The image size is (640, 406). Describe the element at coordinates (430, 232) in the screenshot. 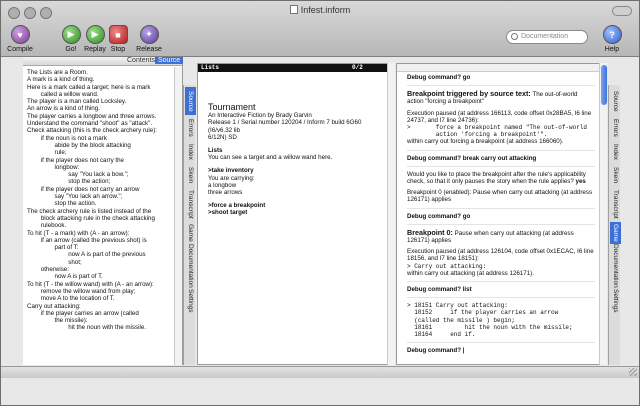

I see `debug-heading: Breakpoint 0:` at that location.